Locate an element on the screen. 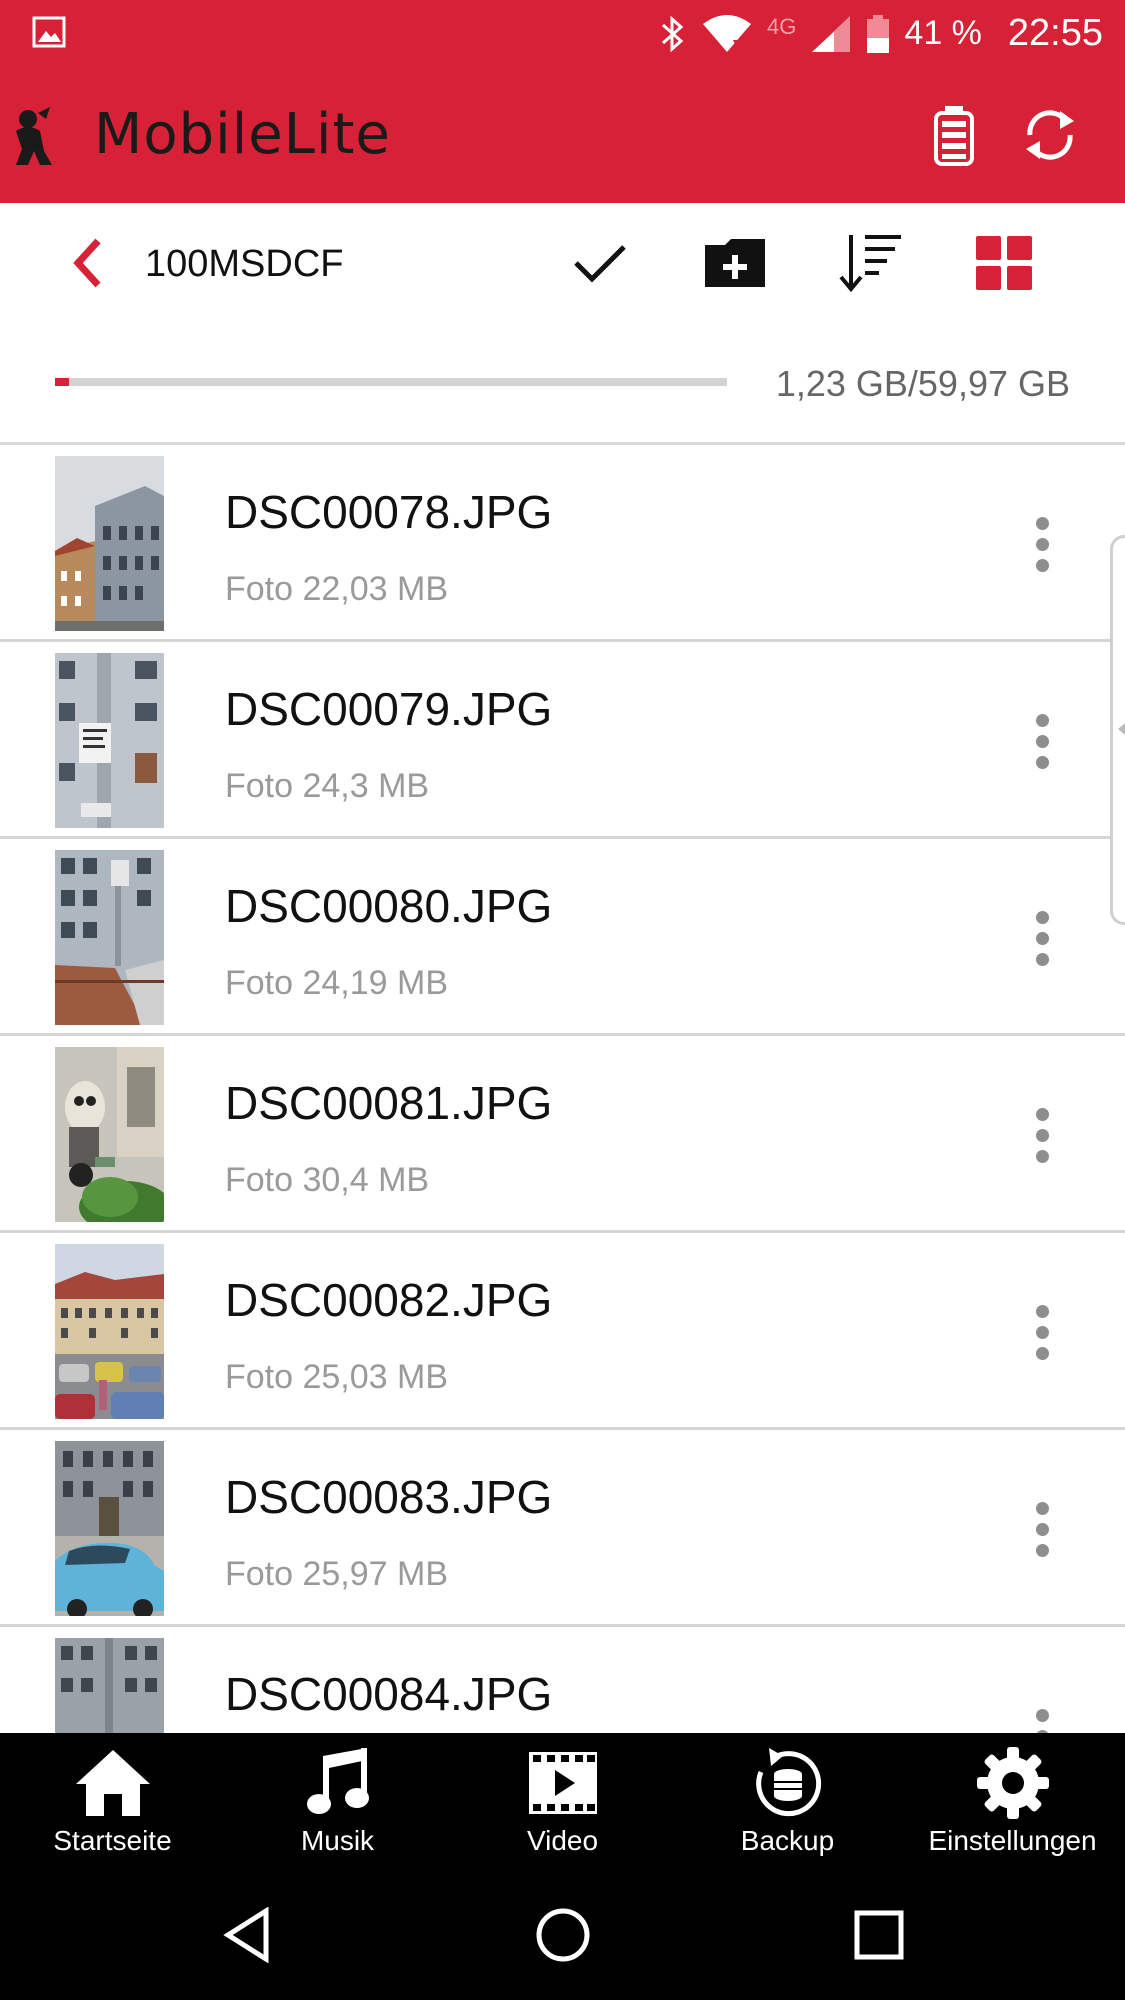 The image size is (1125, 2000). gear-icon is located at coordinates (1012, 1783).